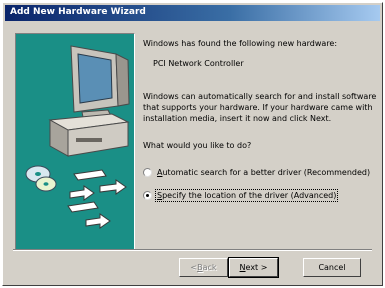  What do you see at coordinates (41, 178) in the screenshot?
I see `cd-icon` at bounding box center [41, 178].